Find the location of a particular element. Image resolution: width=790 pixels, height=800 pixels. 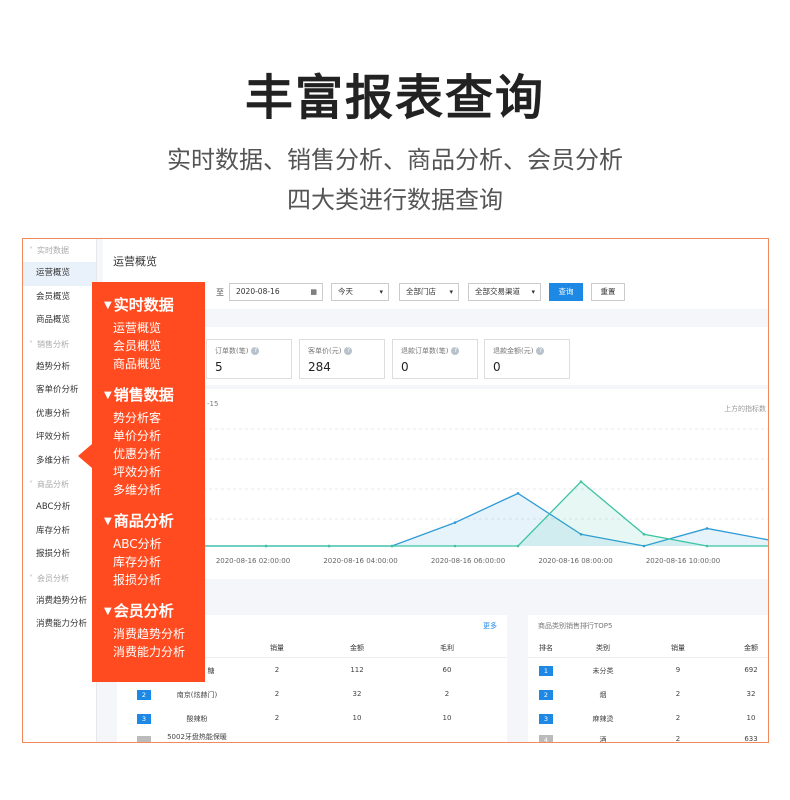

stat-label-text: 退款订单数(笔) is located at coordinates (425, 351).